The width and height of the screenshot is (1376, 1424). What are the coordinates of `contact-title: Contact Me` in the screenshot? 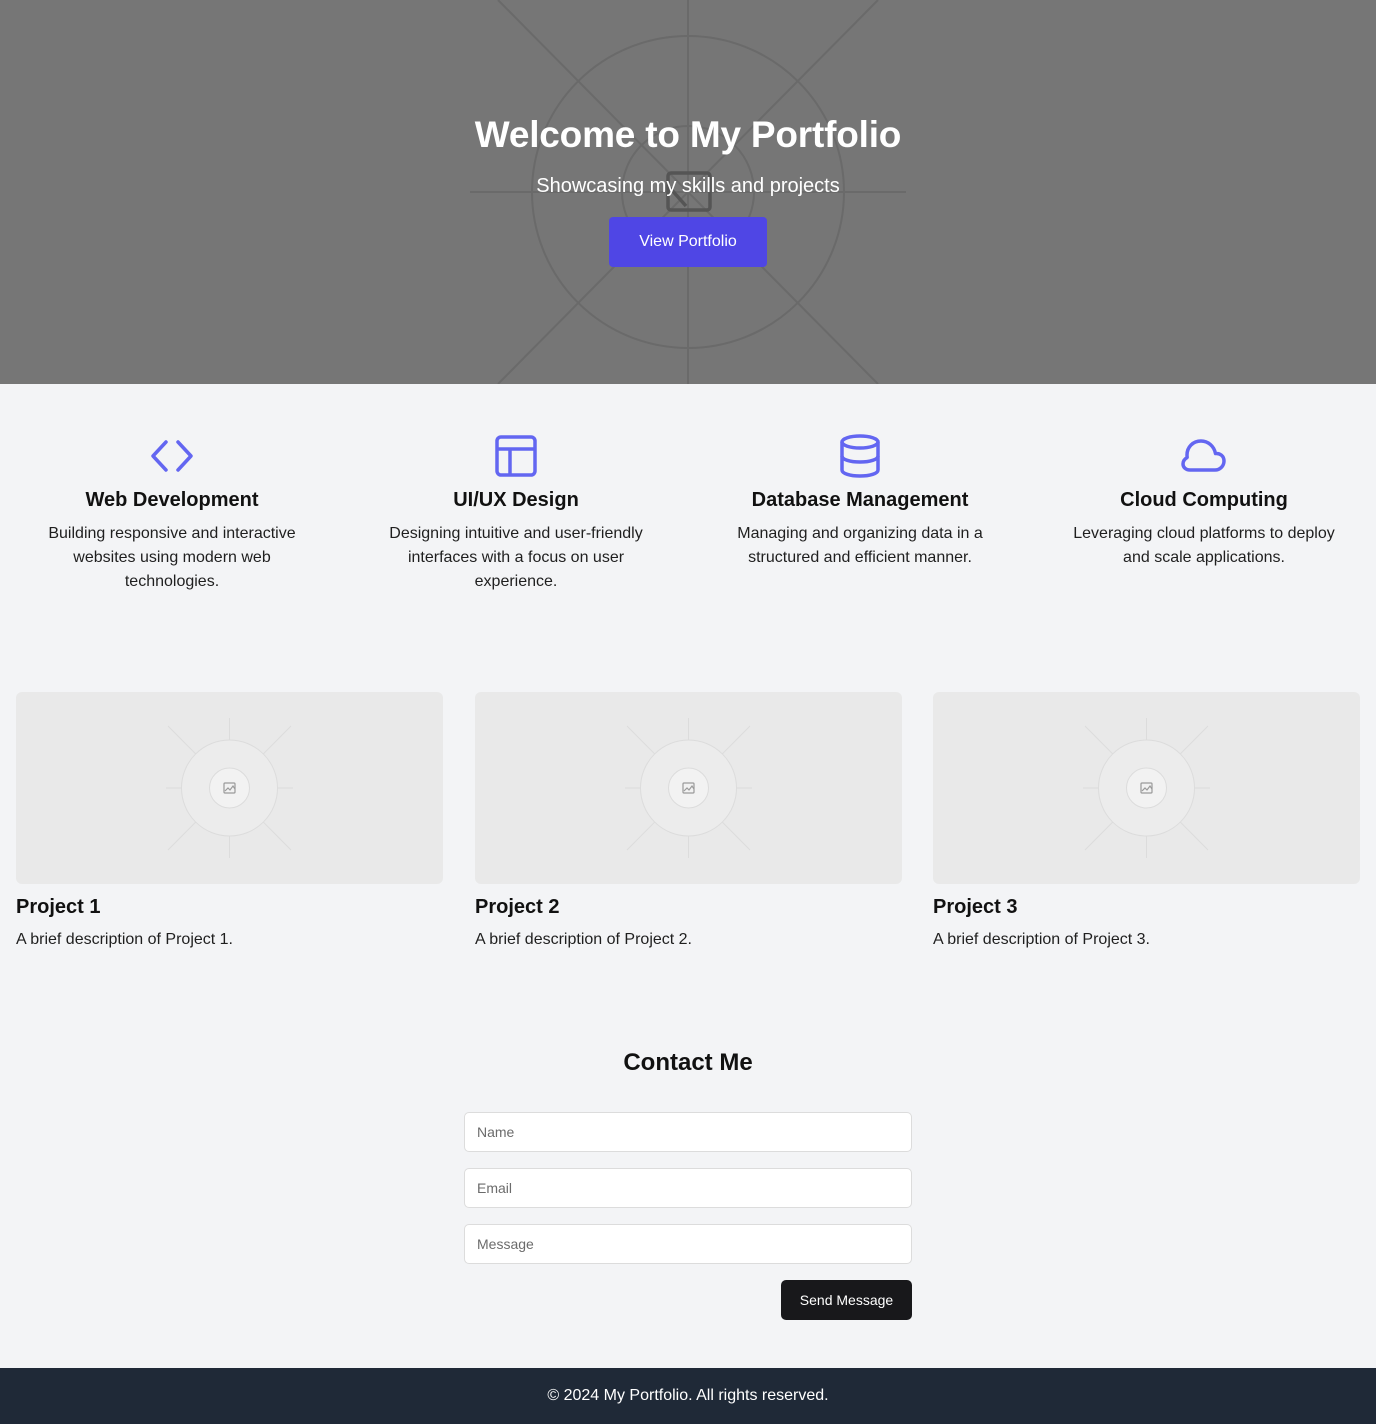 It's located at (688, 1062).